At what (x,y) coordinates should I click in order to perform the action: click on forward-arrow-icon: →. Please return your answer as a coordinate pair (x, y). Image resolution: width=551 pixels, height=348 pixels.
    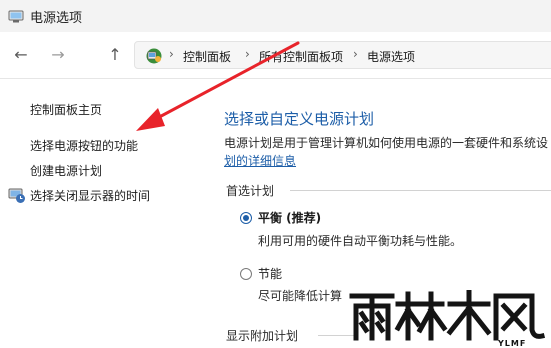
    Looking at the image, I should click on (58, 55).